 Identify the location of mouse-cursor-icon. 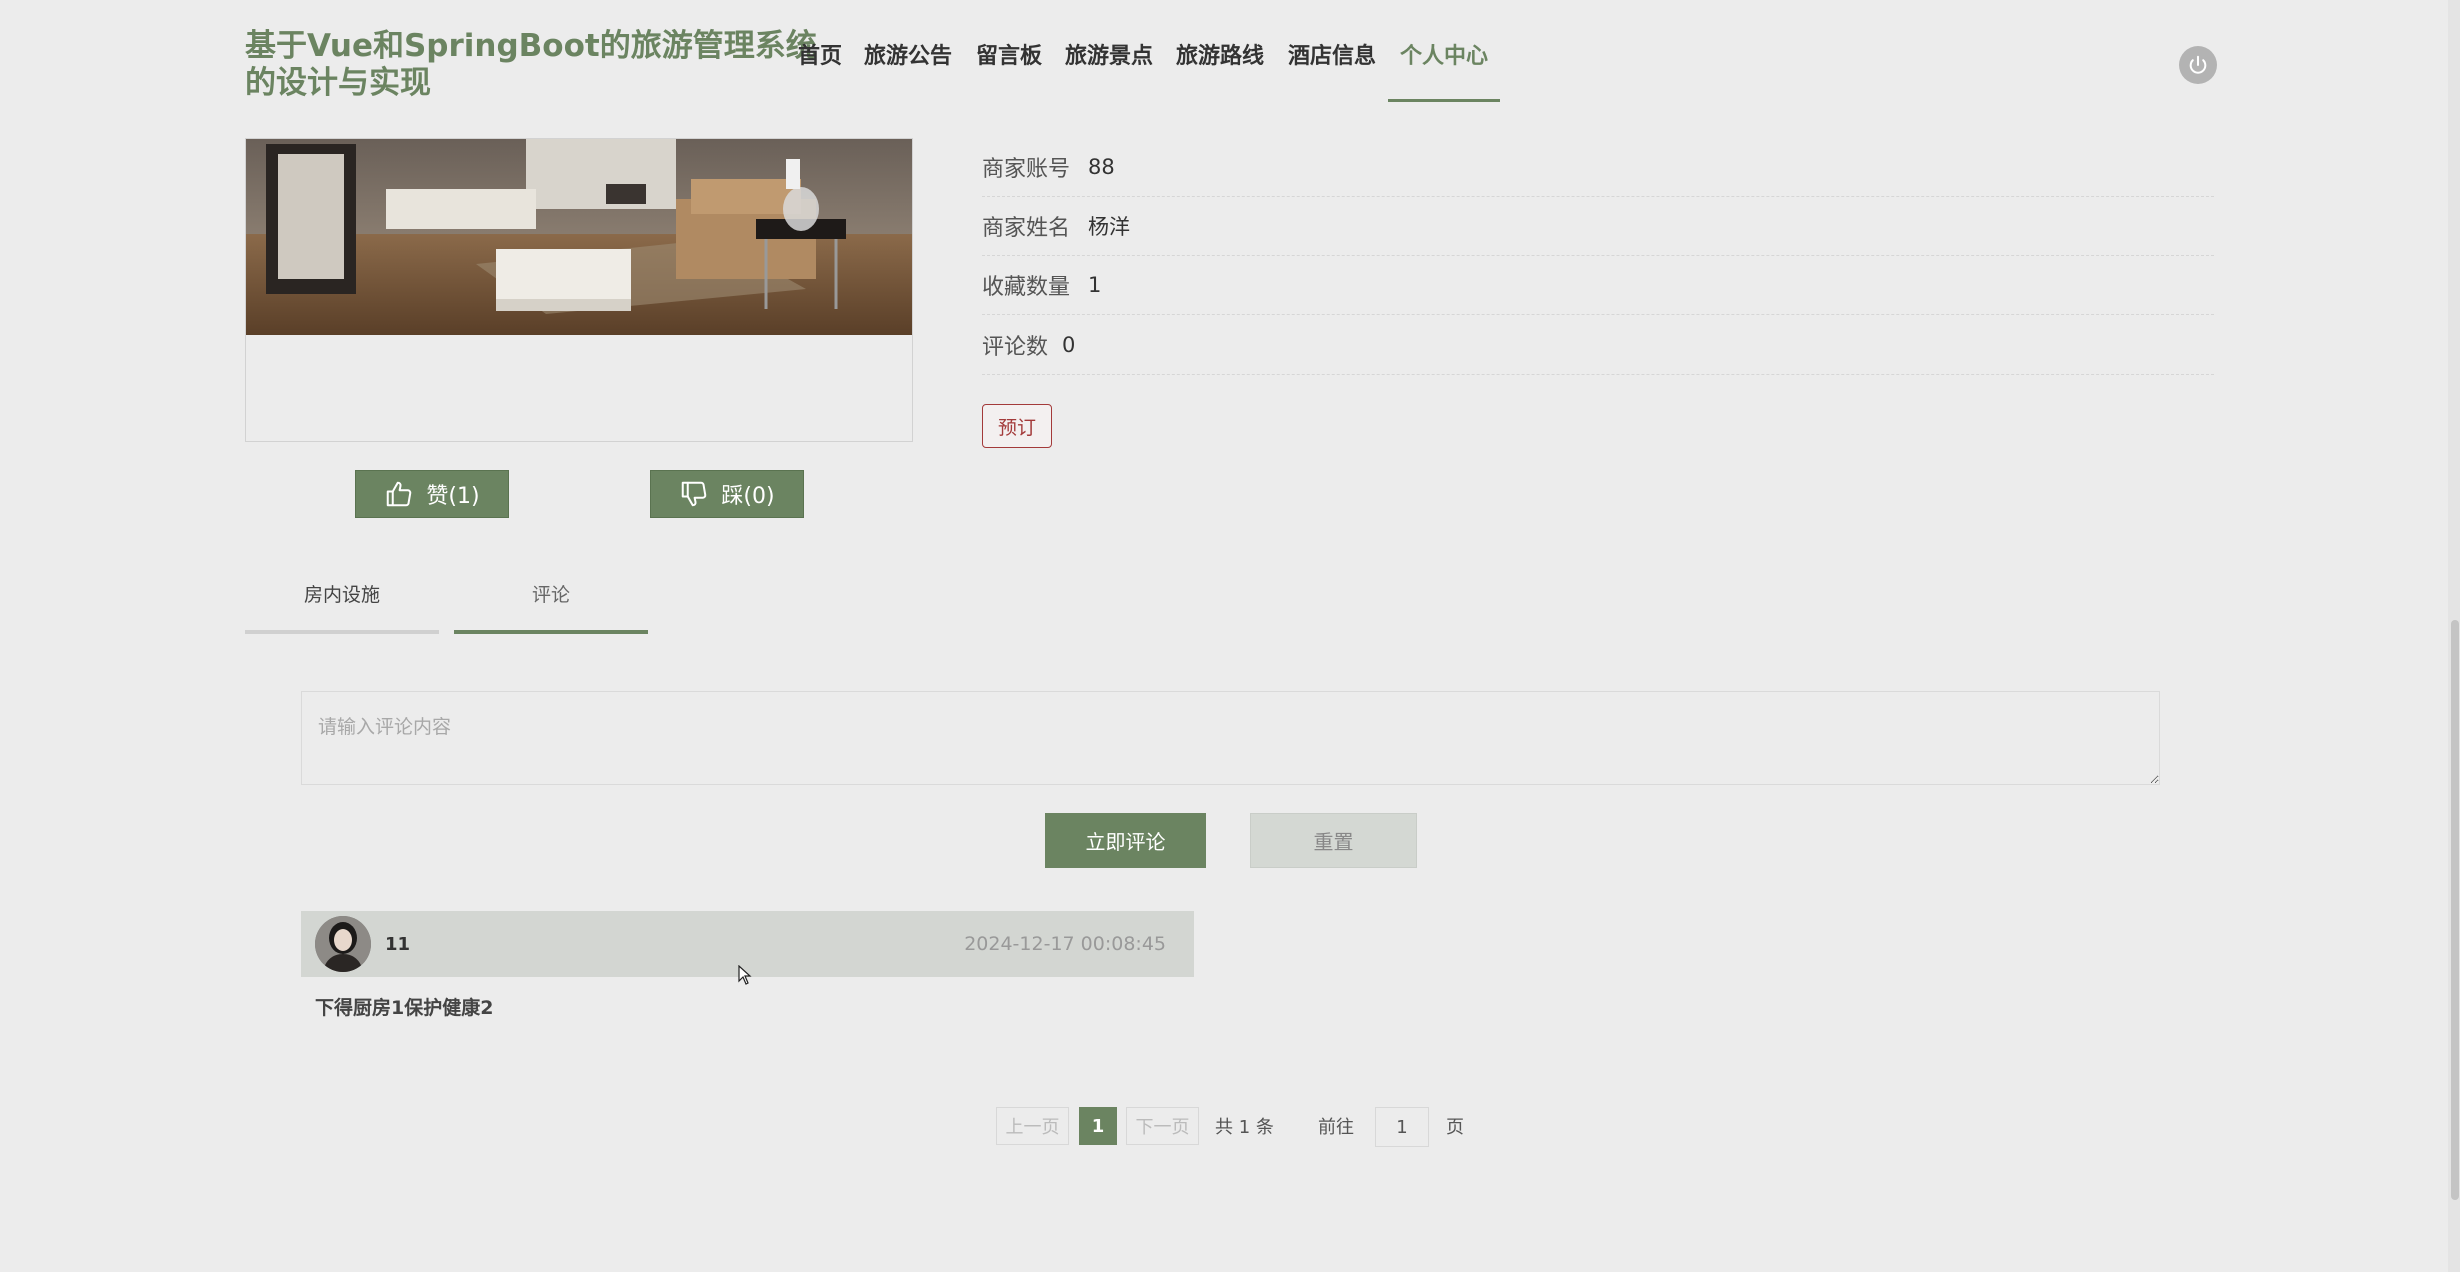
(745, 975).